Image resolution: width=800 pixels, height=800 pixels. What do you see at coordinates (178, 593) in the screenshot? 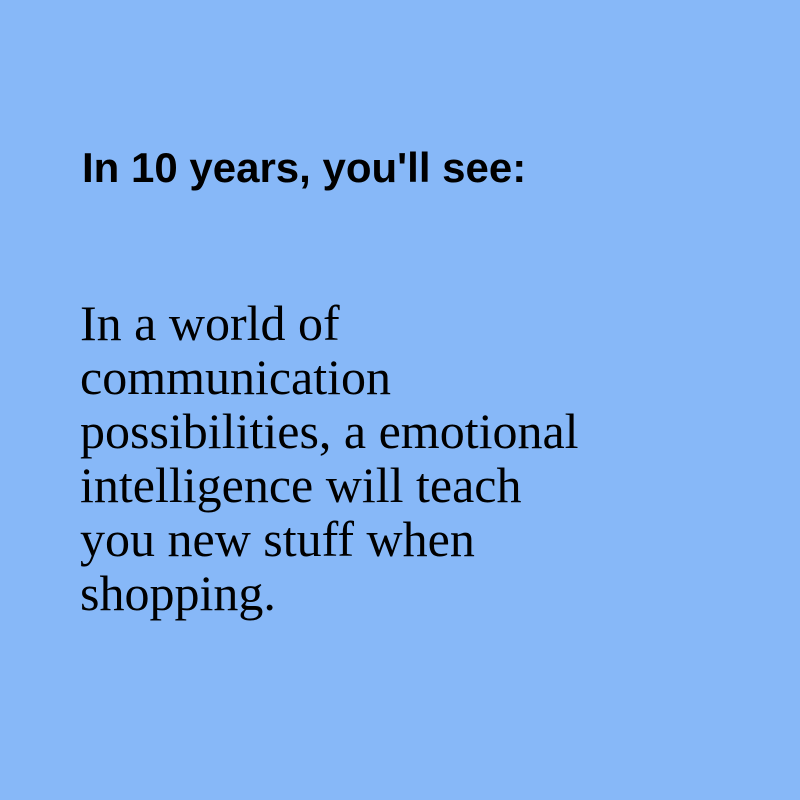
I see `body-line: shopping.` at bounding box center [178, 593].